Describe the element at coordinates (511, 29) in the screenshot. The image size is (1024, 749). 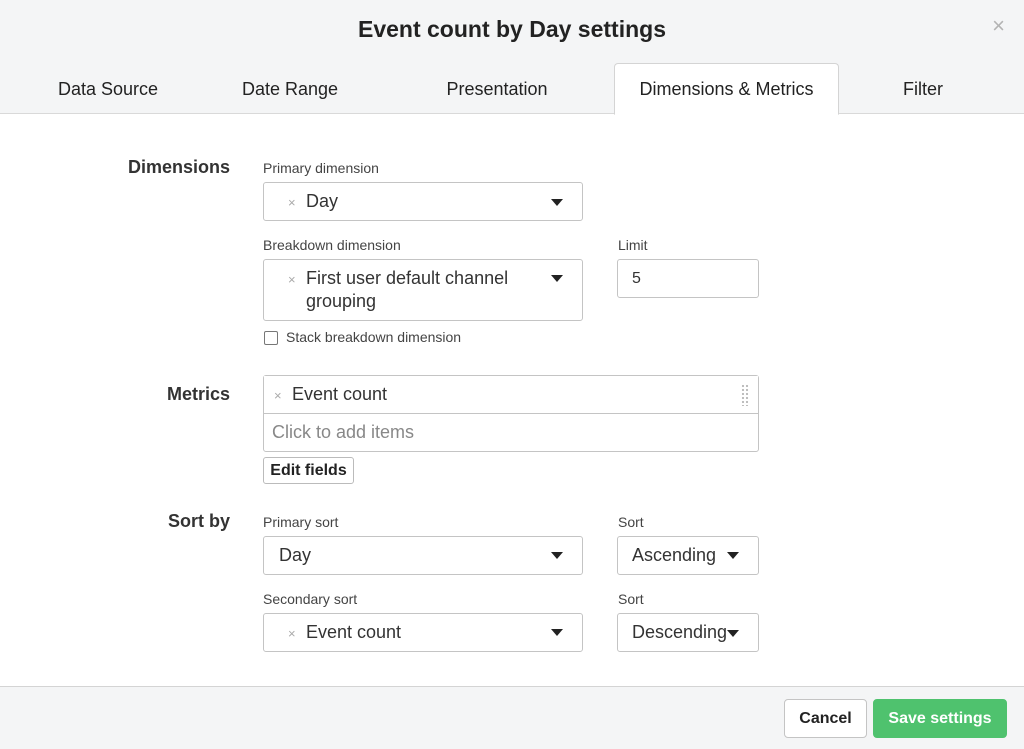
I see `dialog-title: Event count by Day settings` at that location.